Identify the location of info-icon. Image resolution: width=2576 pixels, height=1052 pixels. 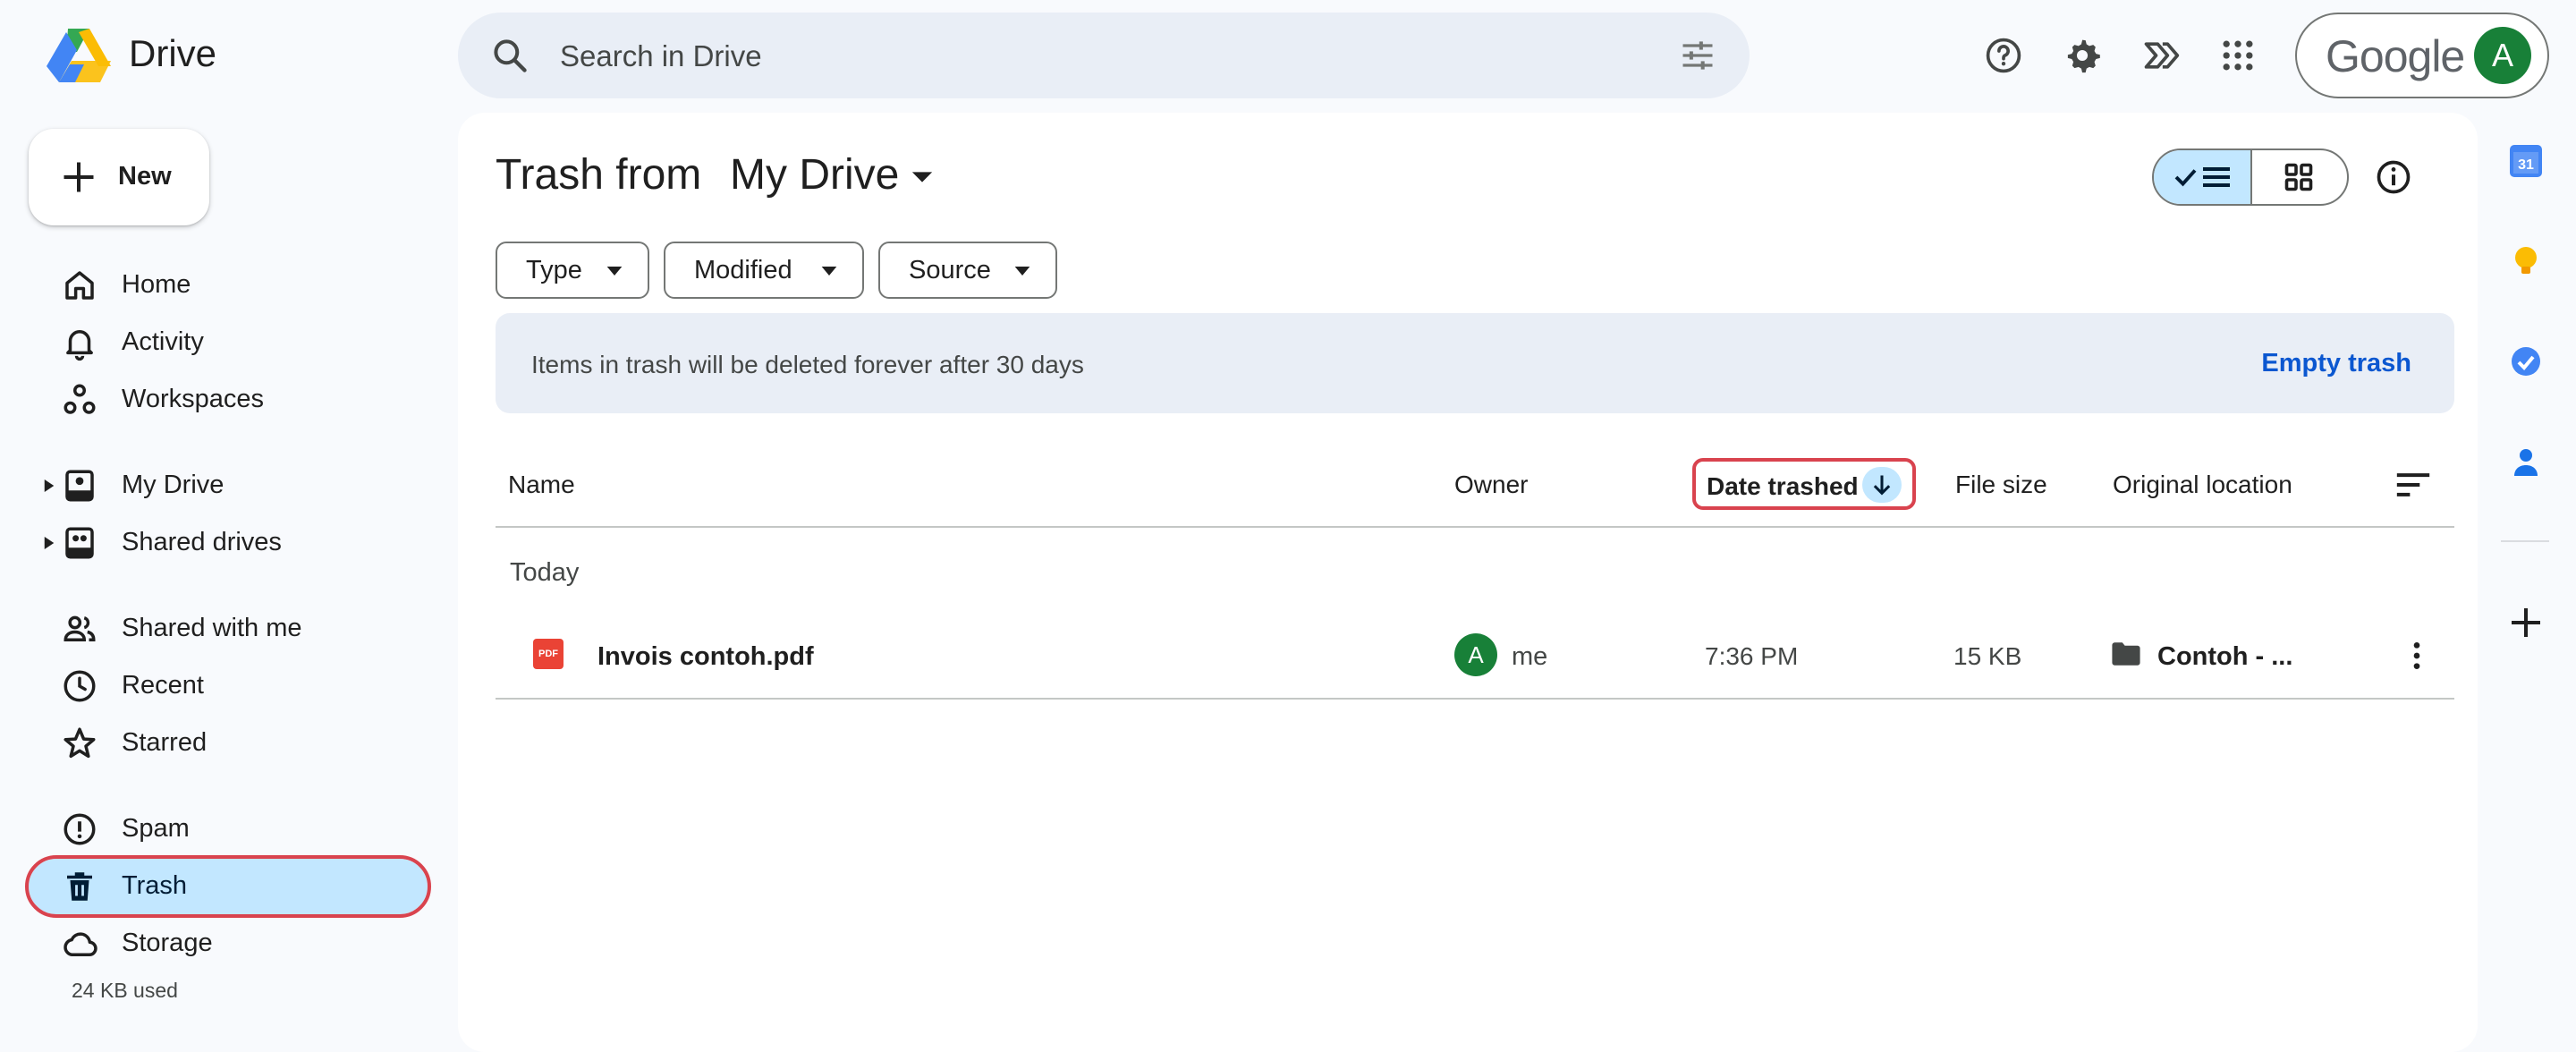
(2393, 177).